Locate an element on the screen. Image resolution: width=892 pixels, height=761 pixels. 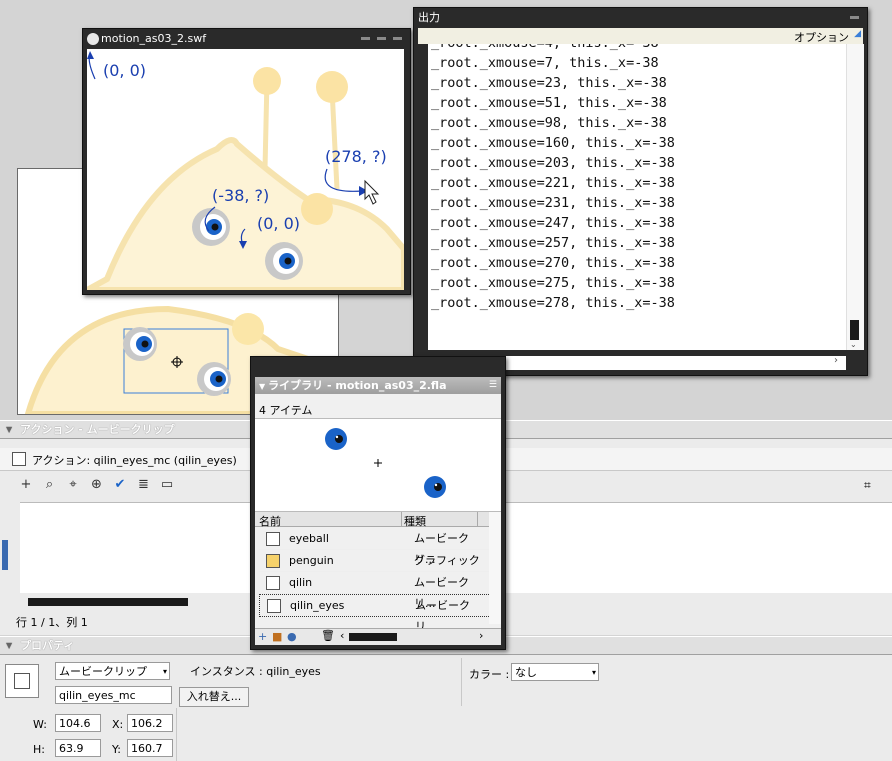
output-line: _root._xmouse=275, this._x=-38 is located at coordinates (553, 283).